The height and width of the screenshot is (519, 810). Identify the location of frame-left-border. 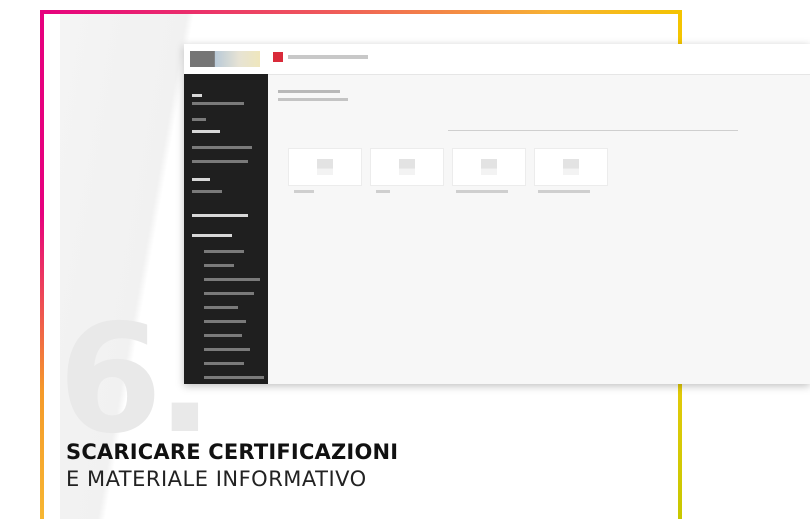
(42, 264).